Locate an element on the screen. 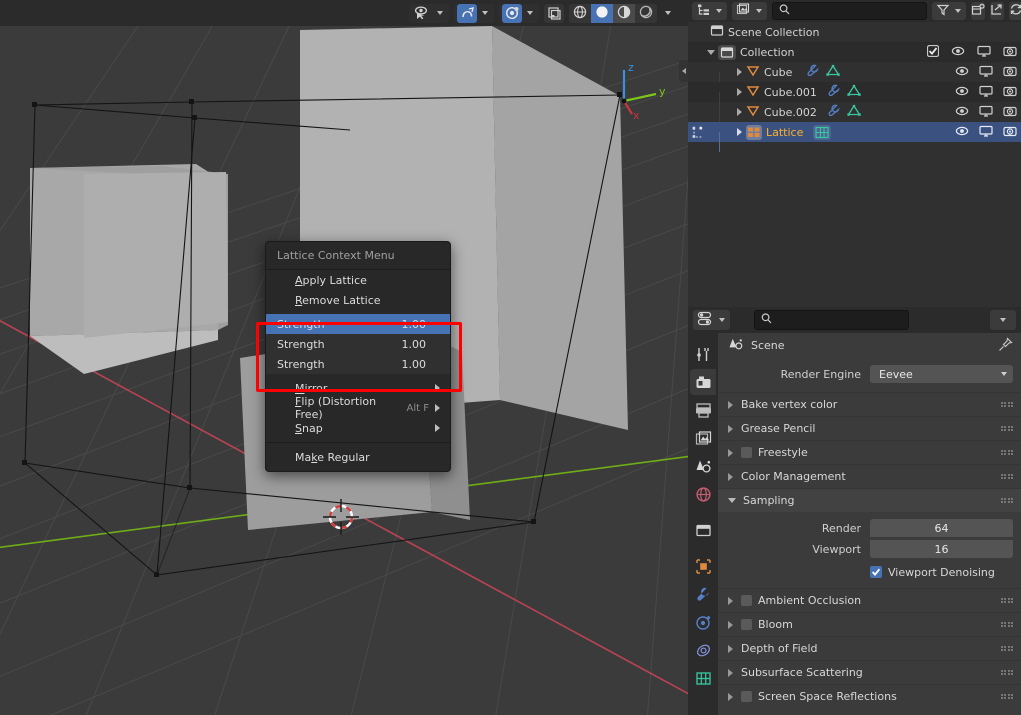 This screenshot has height=715, width=1021. tab-constraints is located at coordinates (703, 650).